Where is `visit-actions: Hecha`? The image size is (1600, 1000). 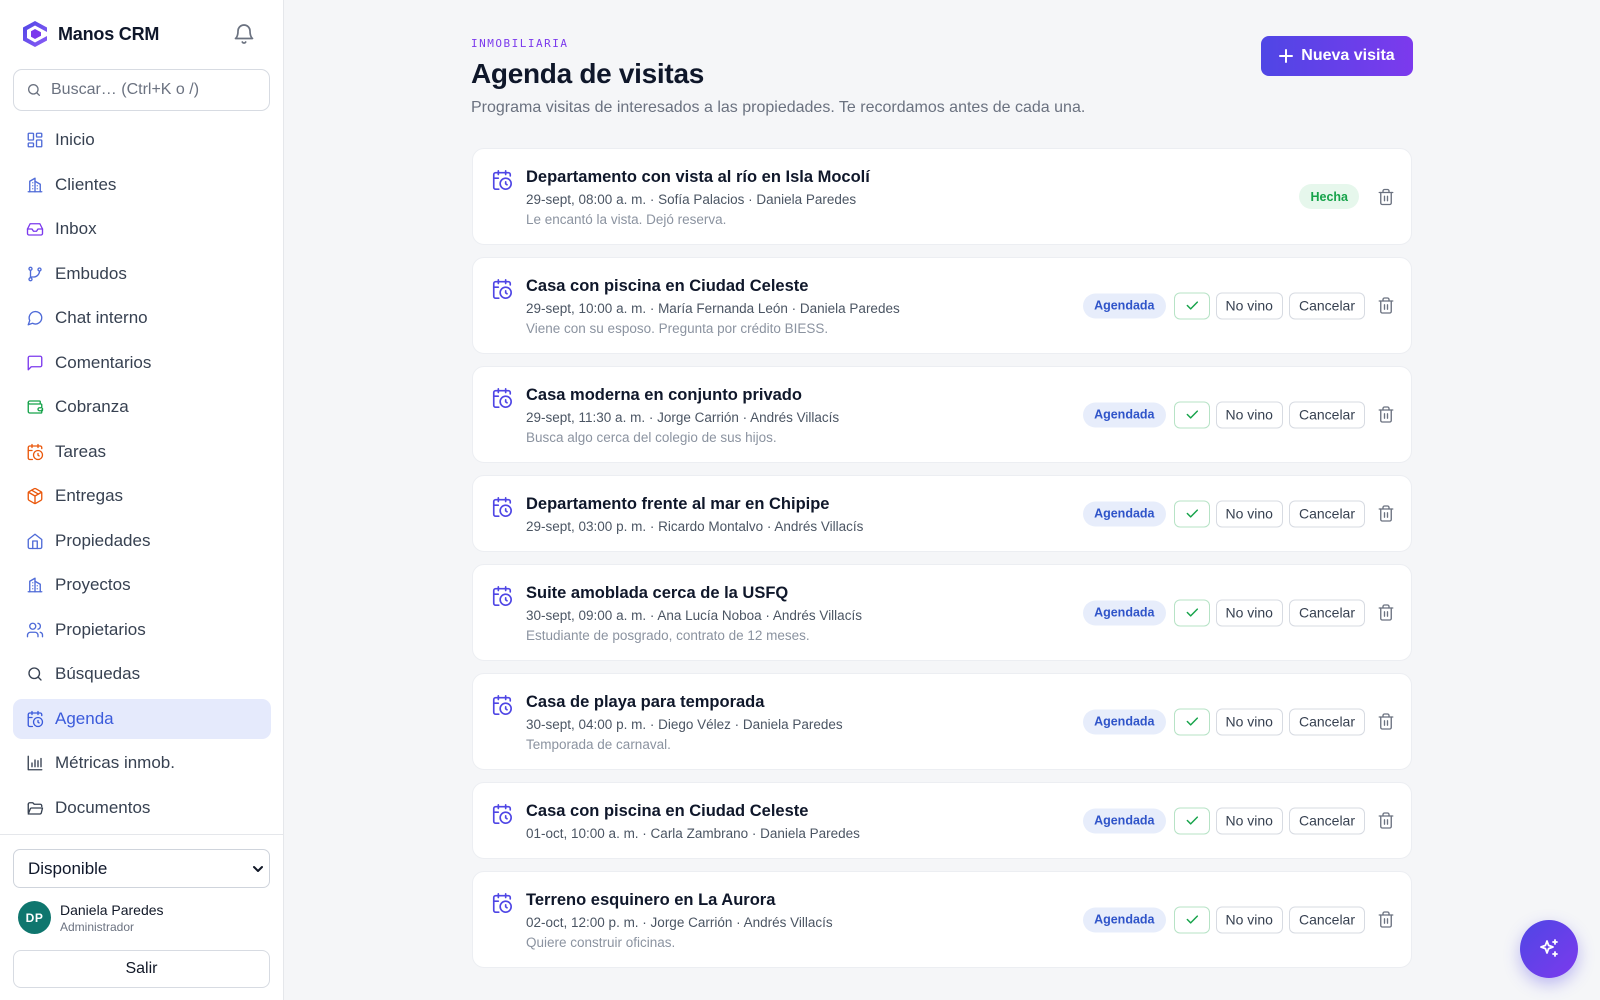
visit-actions: Hecha is located at coordinates (1349, 197).